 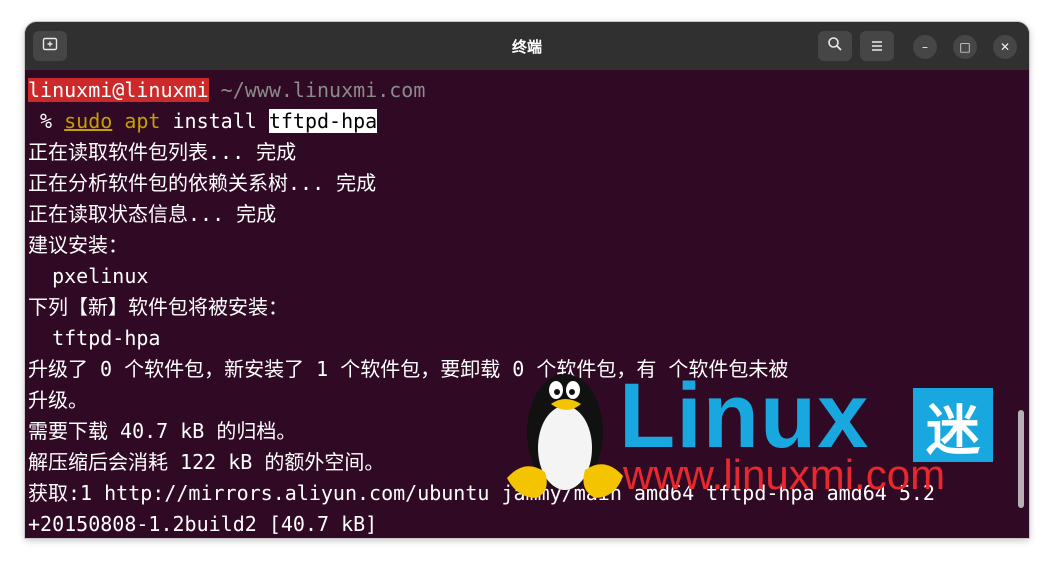 I want to click on close-icon: ✕, so click(x=1005, y=47).